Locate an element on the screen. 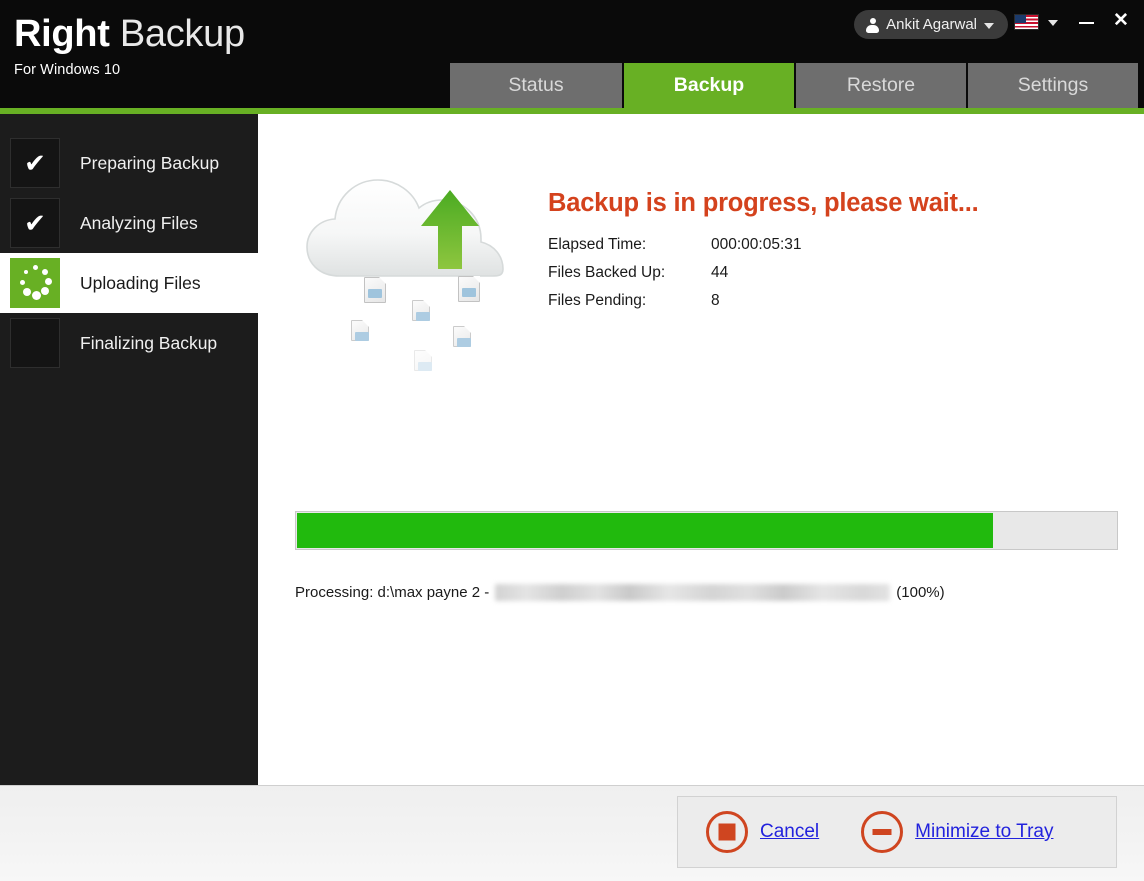 This screenshot has height=881, width=1144. stat-label: Elapsed Time: is located at coordinates (597, 244).